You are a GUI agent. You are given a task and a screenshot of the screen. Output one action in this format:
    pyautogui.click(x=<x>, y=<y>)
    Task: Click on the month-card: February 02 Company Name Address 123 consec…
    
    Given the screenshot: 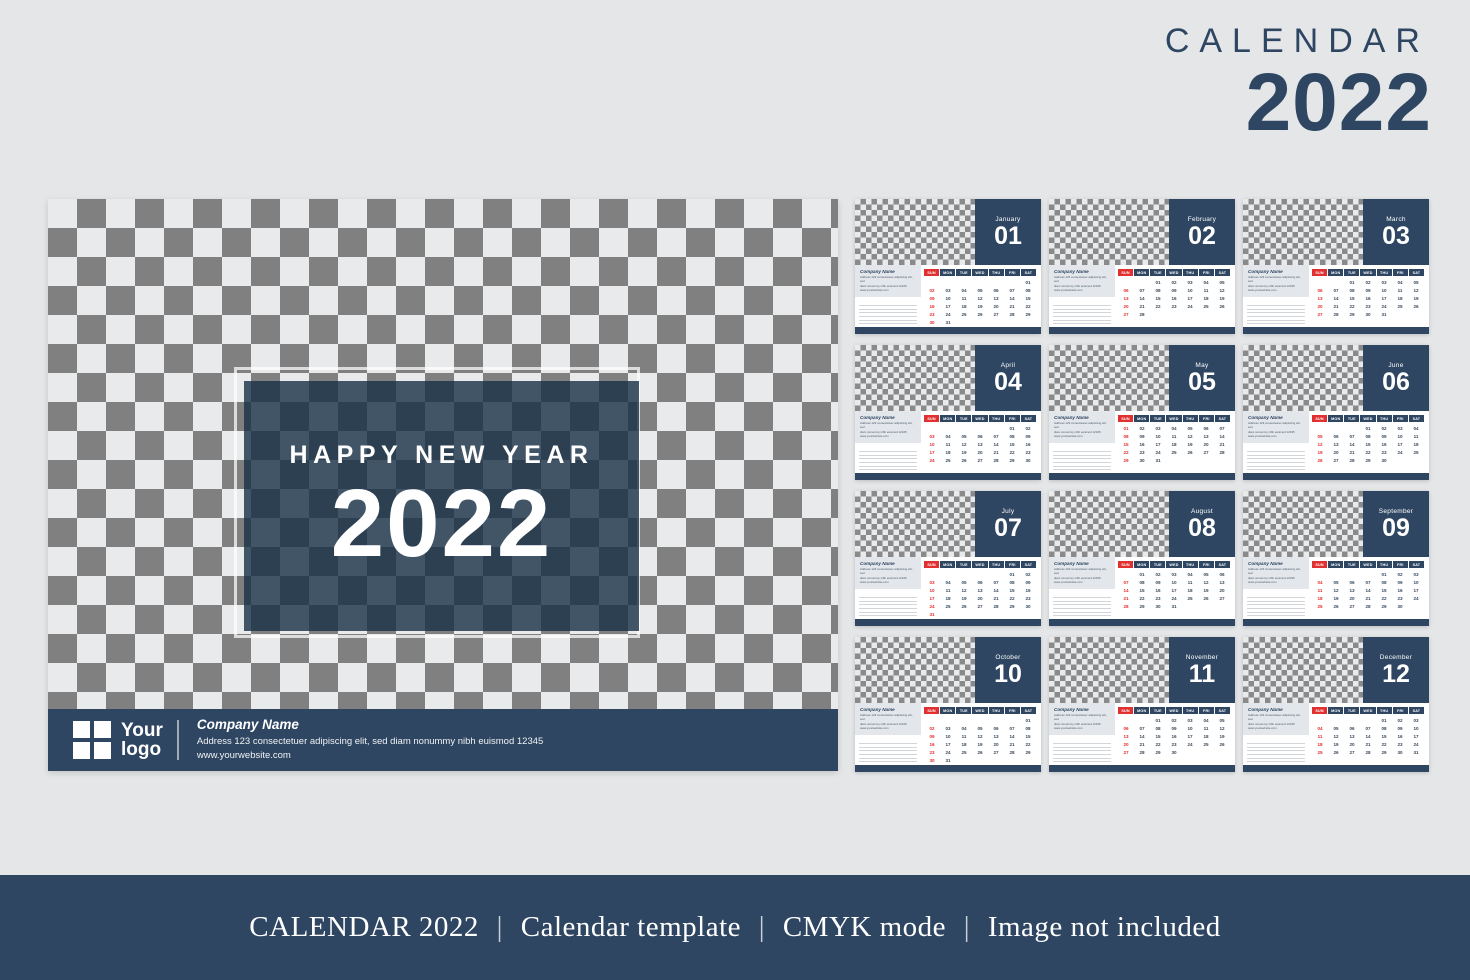 What is the action you would take?
    pyautogui.click(x=1142, y=266)
    